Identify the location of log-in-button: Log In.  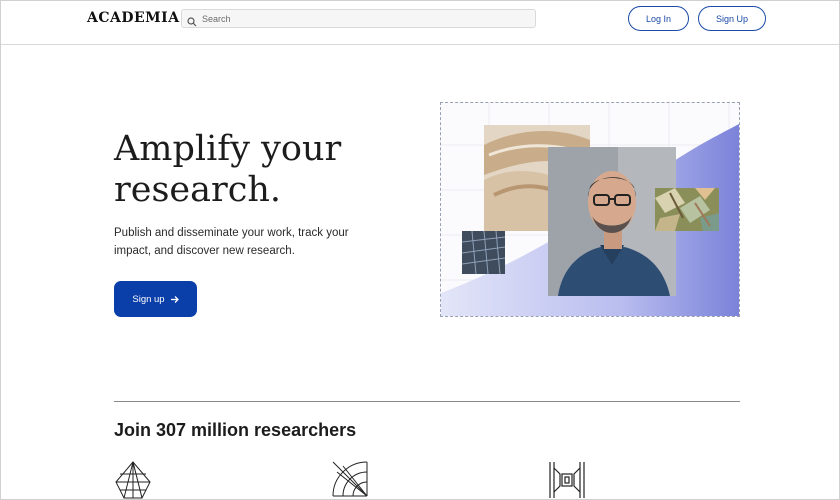
(658, 18).